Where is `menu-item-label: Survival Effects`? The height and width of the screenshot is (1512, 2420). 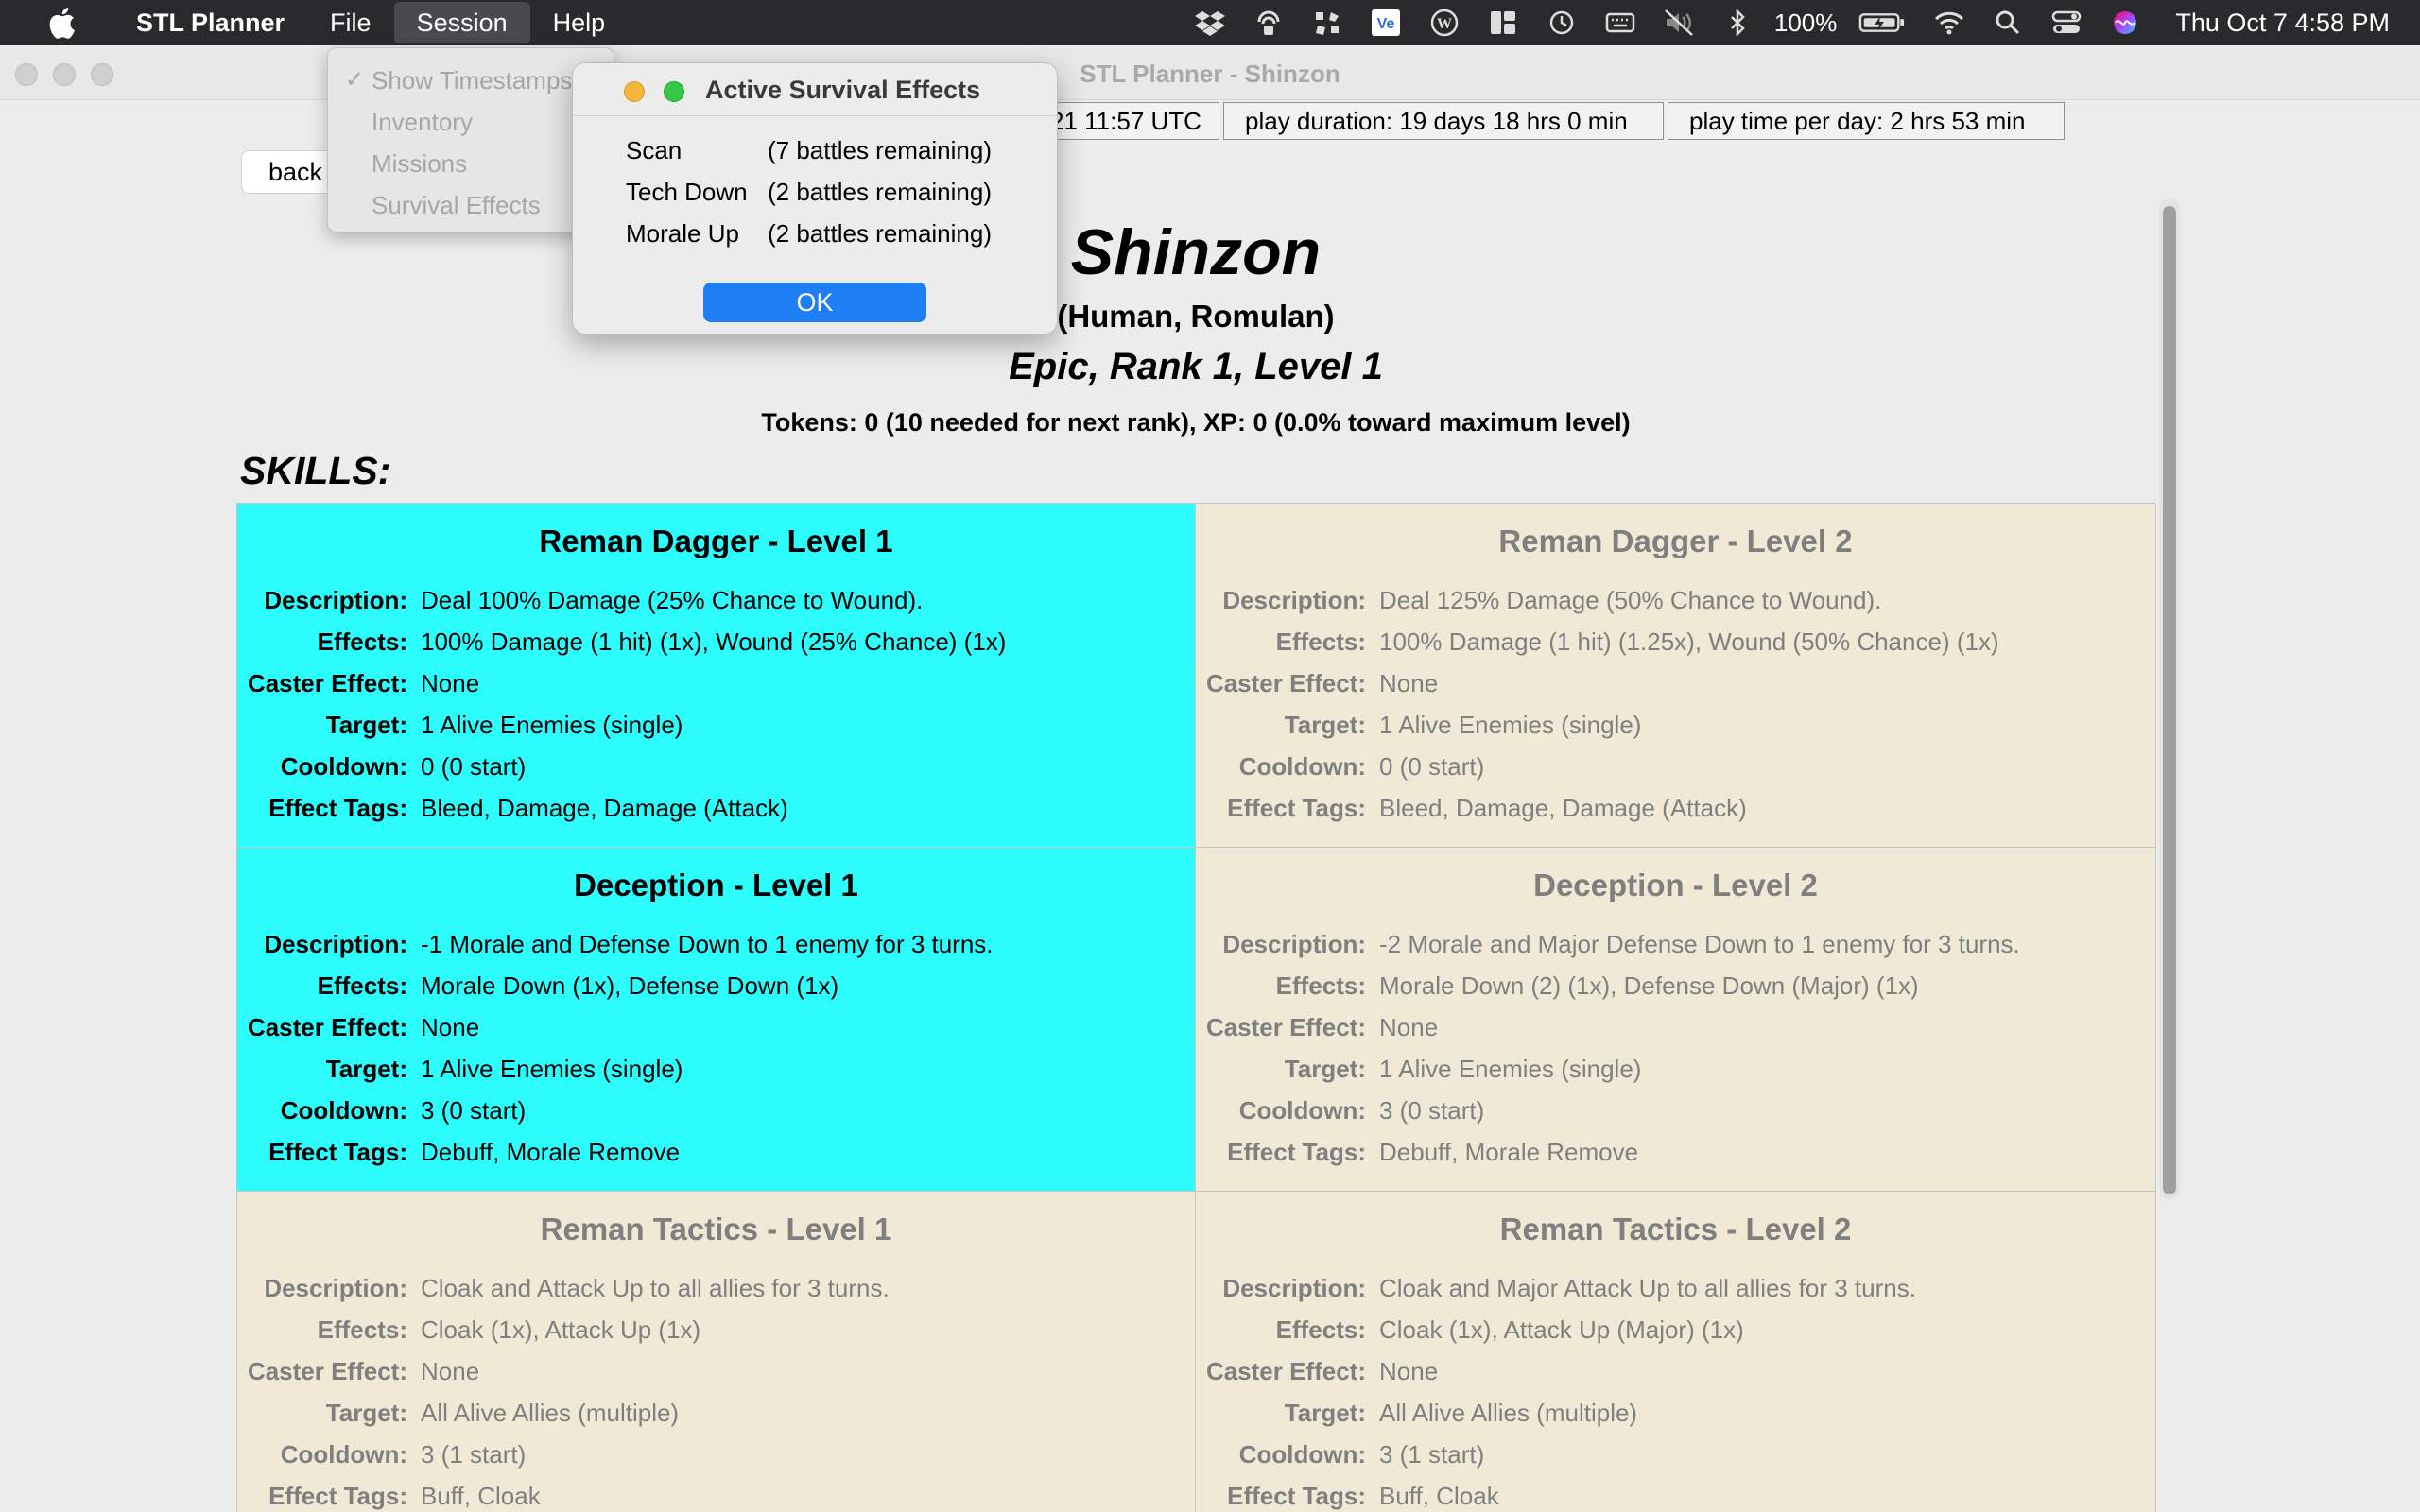 menu-item-label: Survival Effects is located at coordinates (456, 205).